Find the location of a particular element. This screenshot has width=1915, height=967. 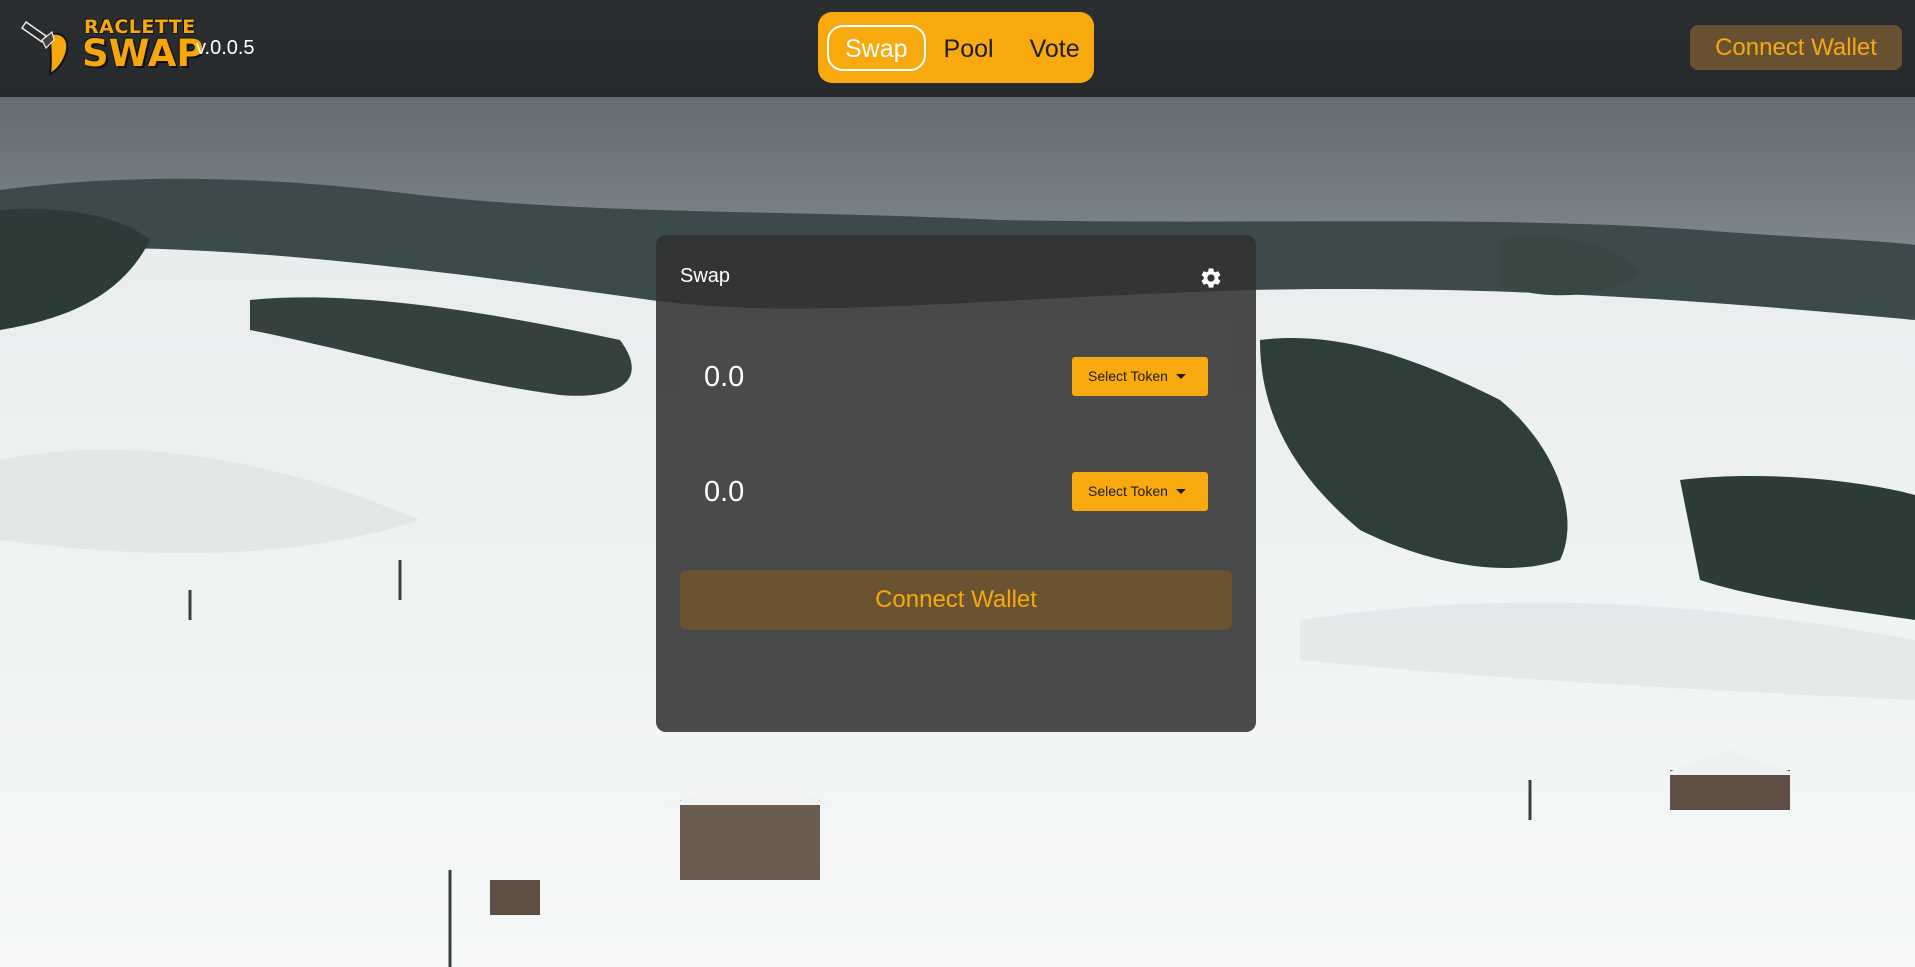

from-select-token-button: Select Token is located at coordinates (1140, 376).